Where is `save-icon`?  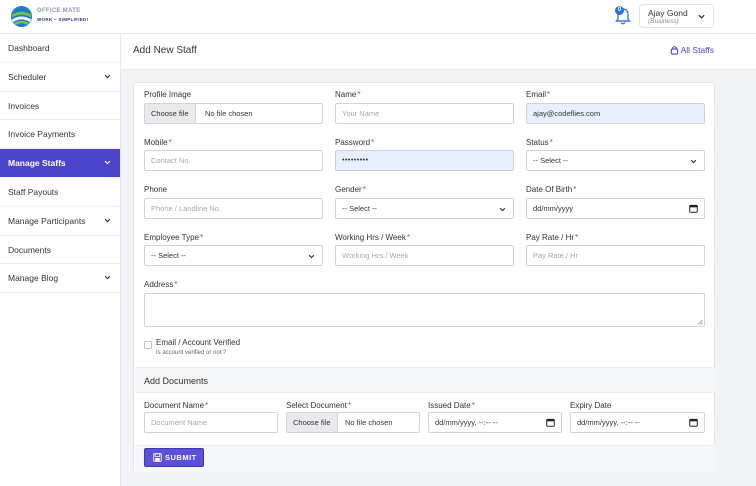 save-icon is located at coordinates (157, 457).